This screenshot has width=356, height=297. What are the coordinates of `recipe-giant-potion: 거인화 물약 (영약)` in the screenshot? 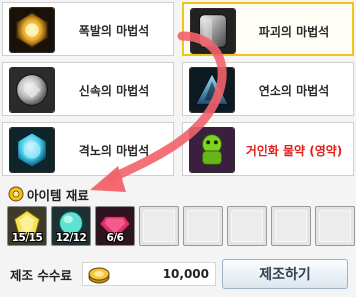 It's located at (268, 149).